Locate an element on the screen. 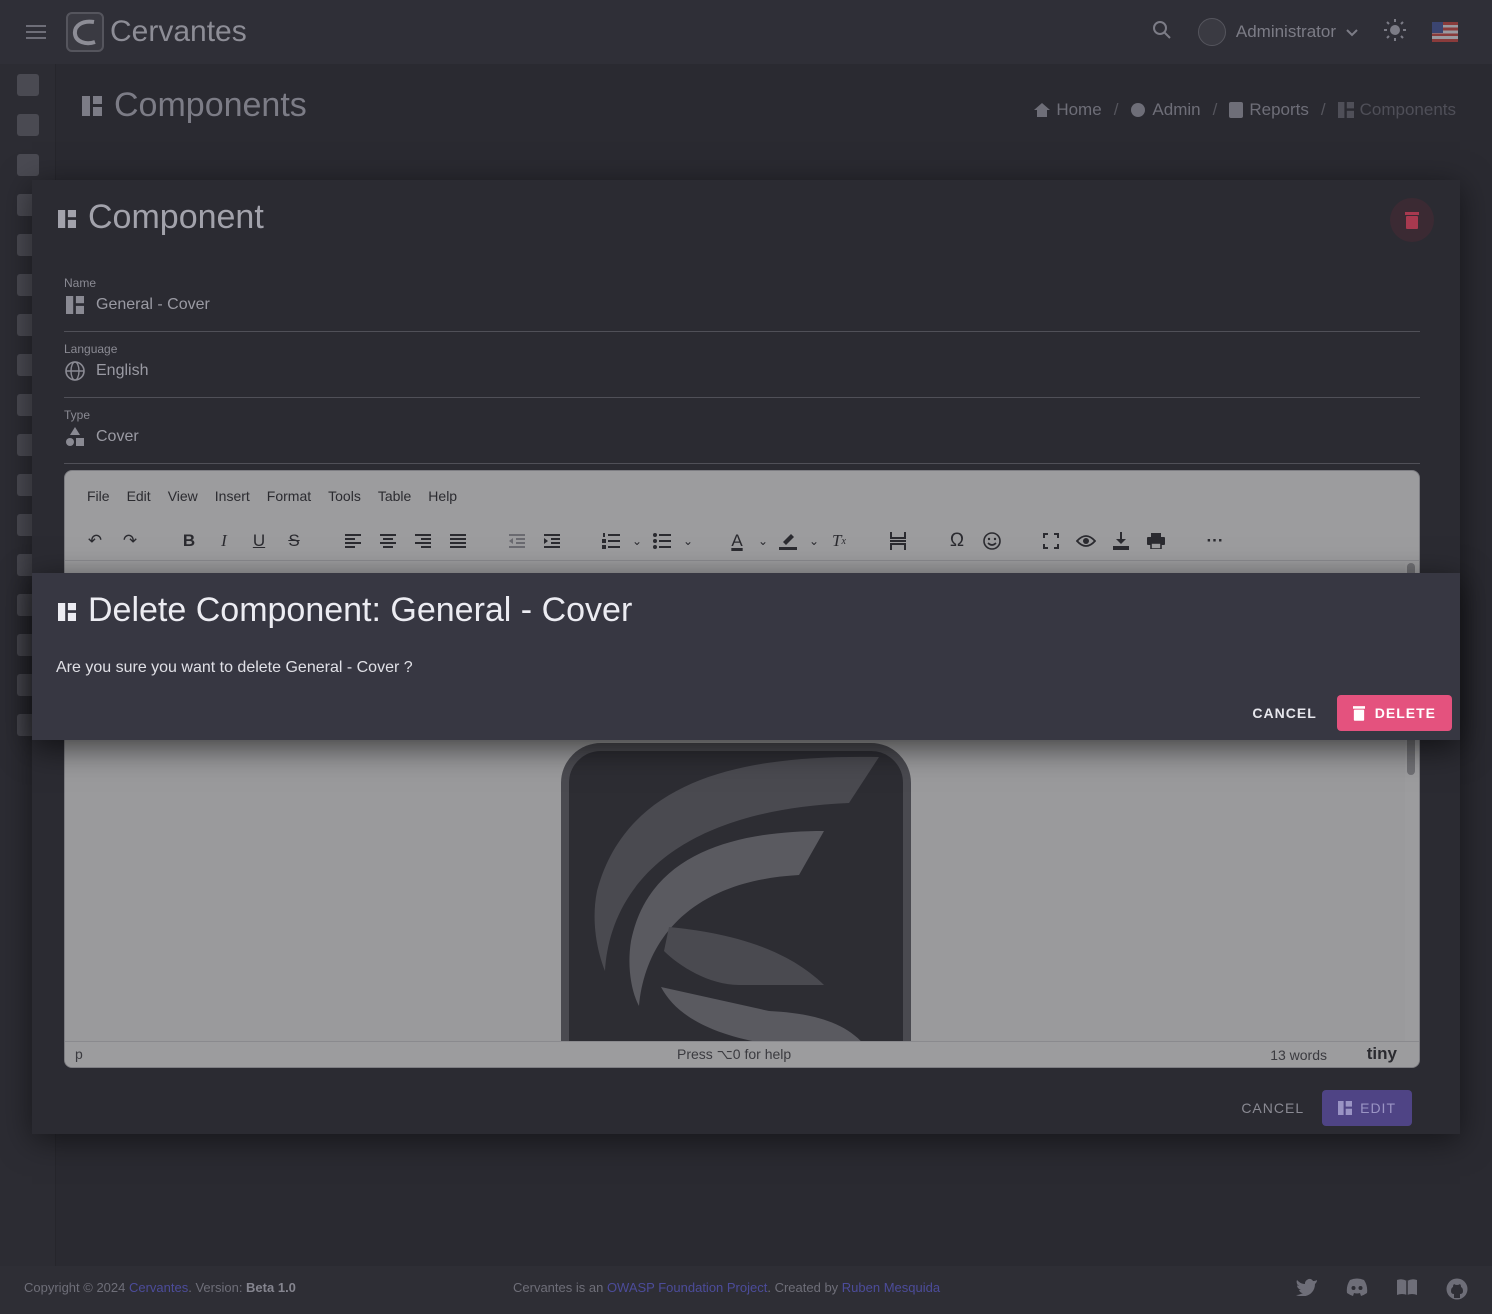  menu-format: Format is located at coordinates (289, 496).